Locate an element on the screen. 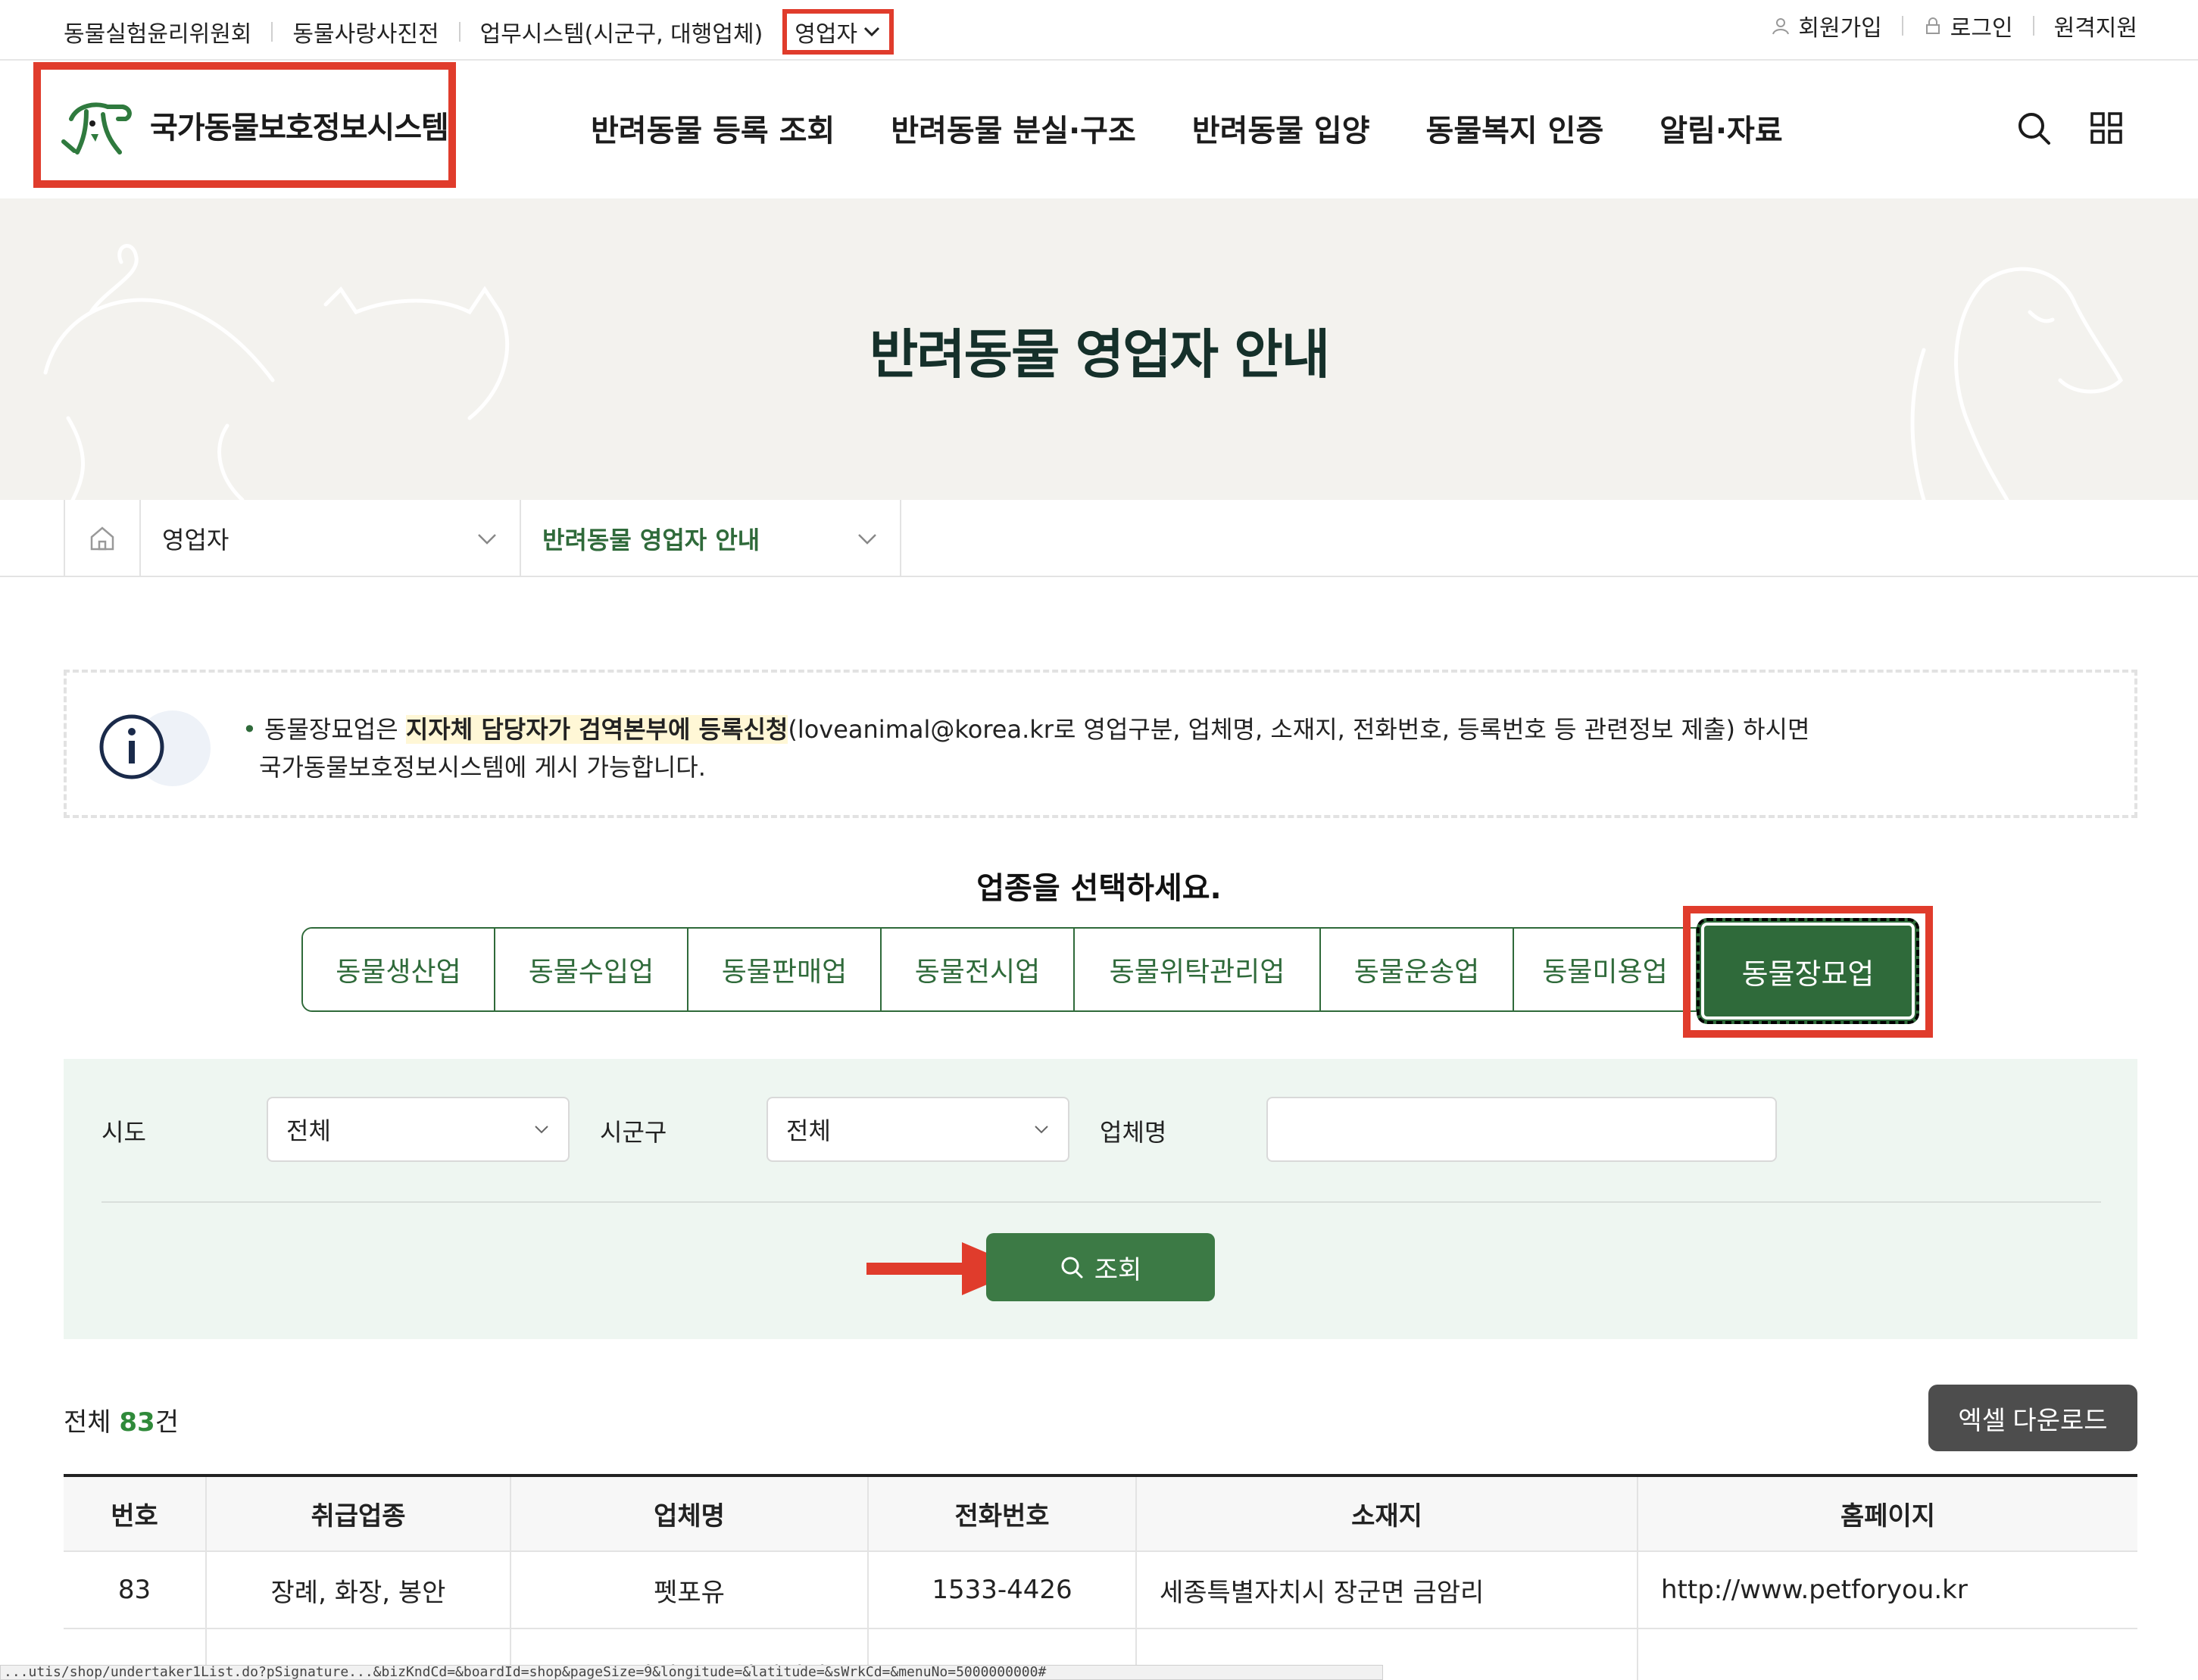  util-menu-business-label: 영업자 is located at coordinates (826, 34).